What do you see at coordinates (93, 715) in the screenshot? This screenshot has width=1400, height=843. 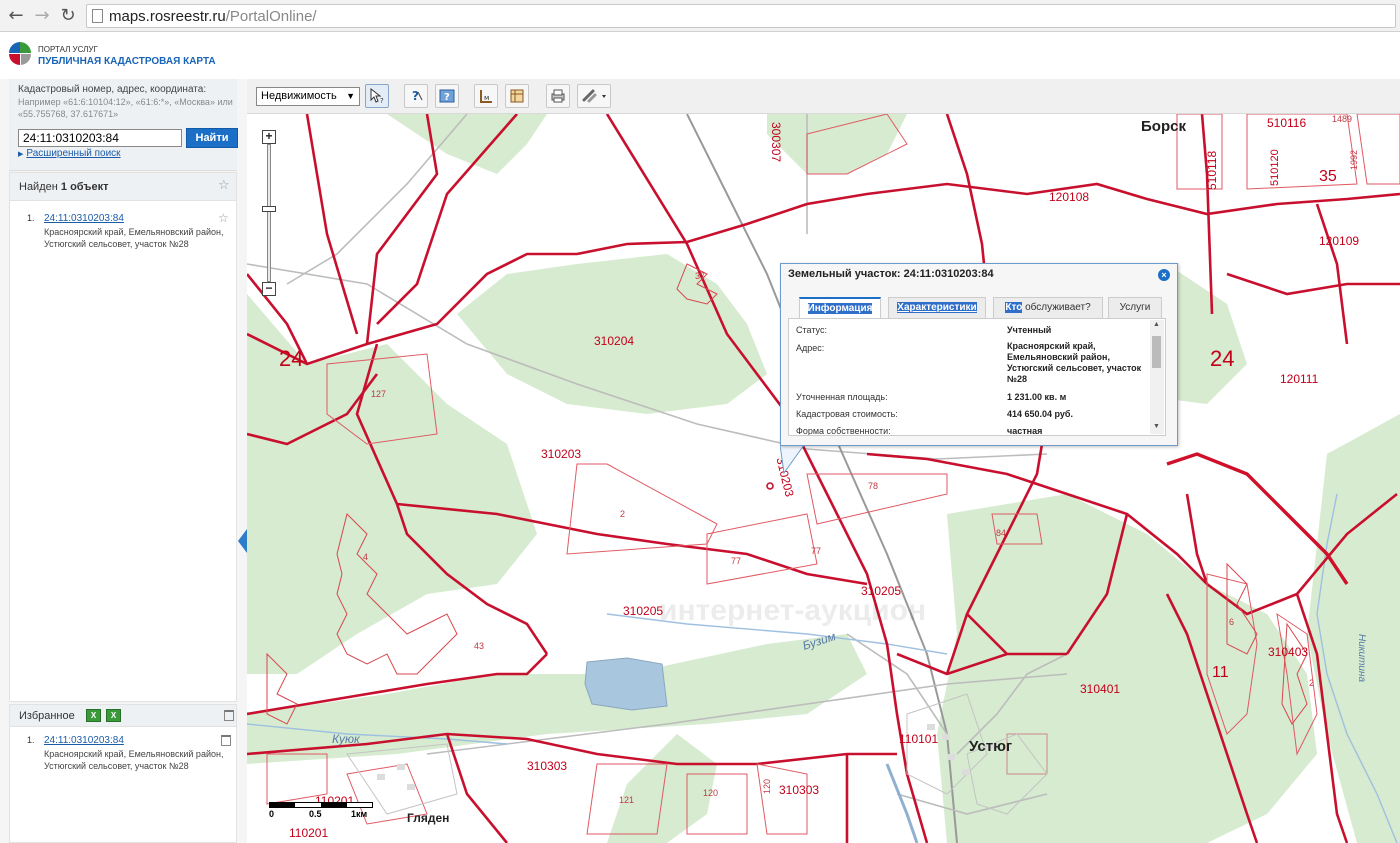 I see `excel-export-icon: X` at bounding box center [93, 715].